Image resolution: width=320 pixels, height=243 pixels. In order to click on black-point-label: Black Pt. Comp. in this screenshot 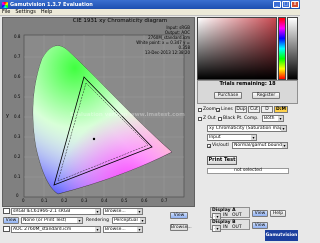, I will do `click(241, 118)`.